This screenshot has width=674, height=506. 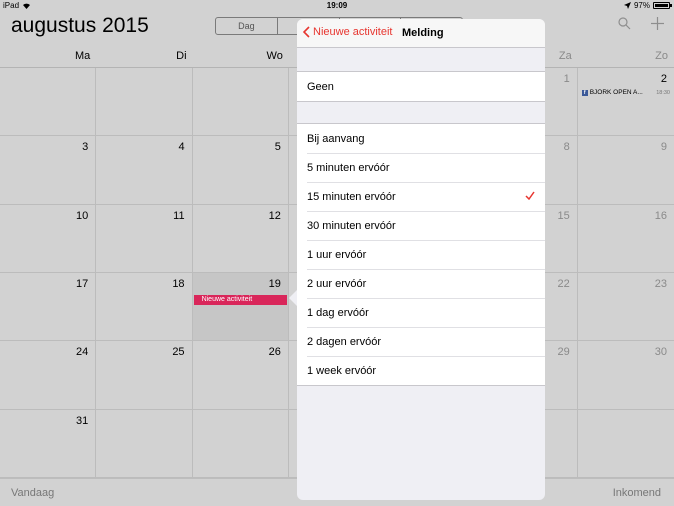 What do you see at coordinates (32, 493) in the screenshot?
I see `today-button: Vandaag` at bounding box center [32, 493].